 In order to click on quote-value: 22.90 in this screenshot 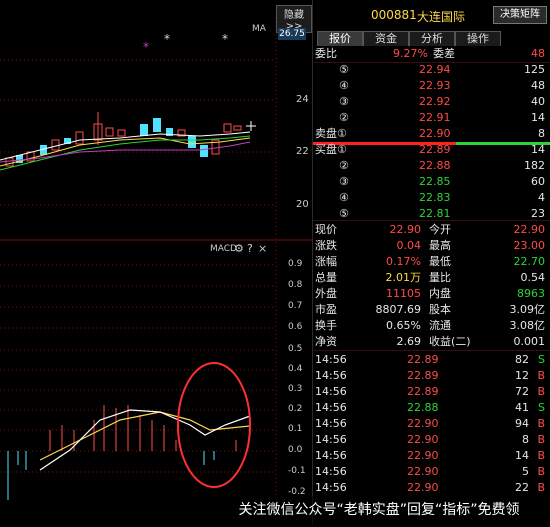, I will do `click(405, 229)`.